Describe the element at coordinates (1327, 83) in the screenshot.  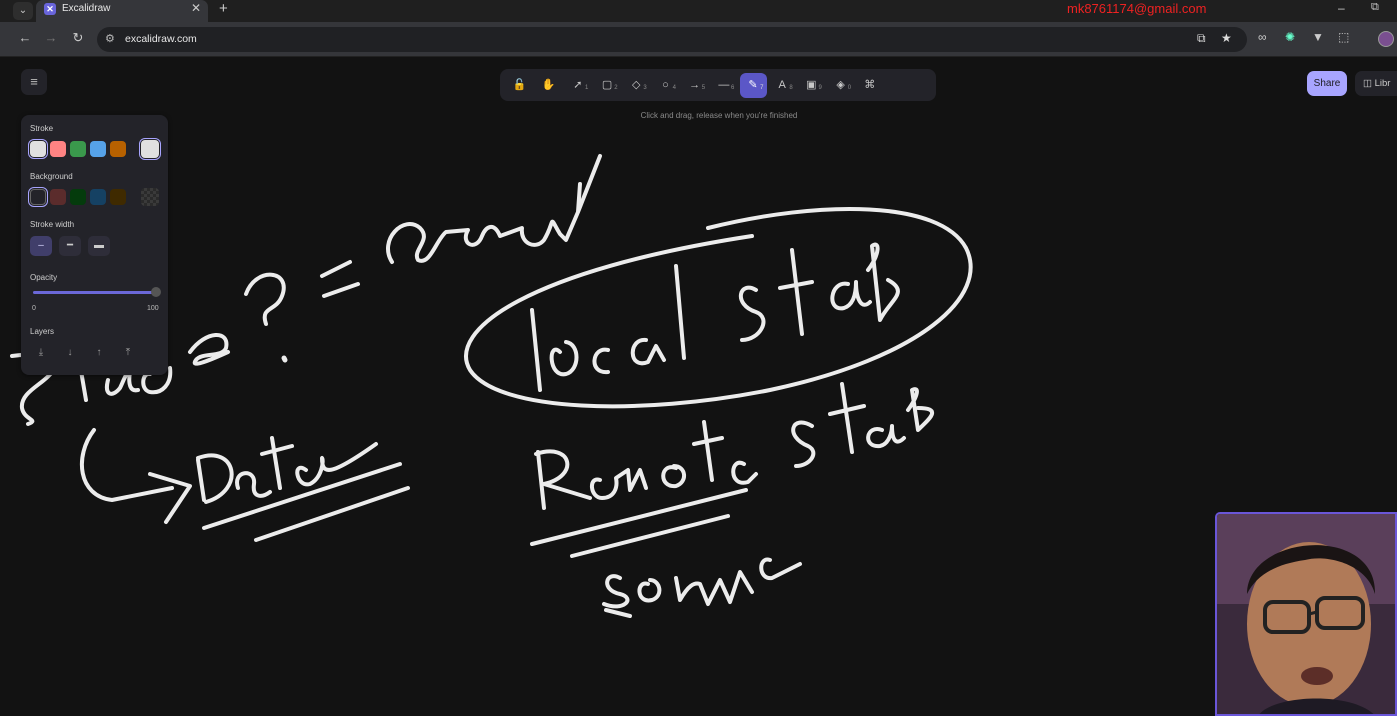
I see `share-button: Share` at that location.